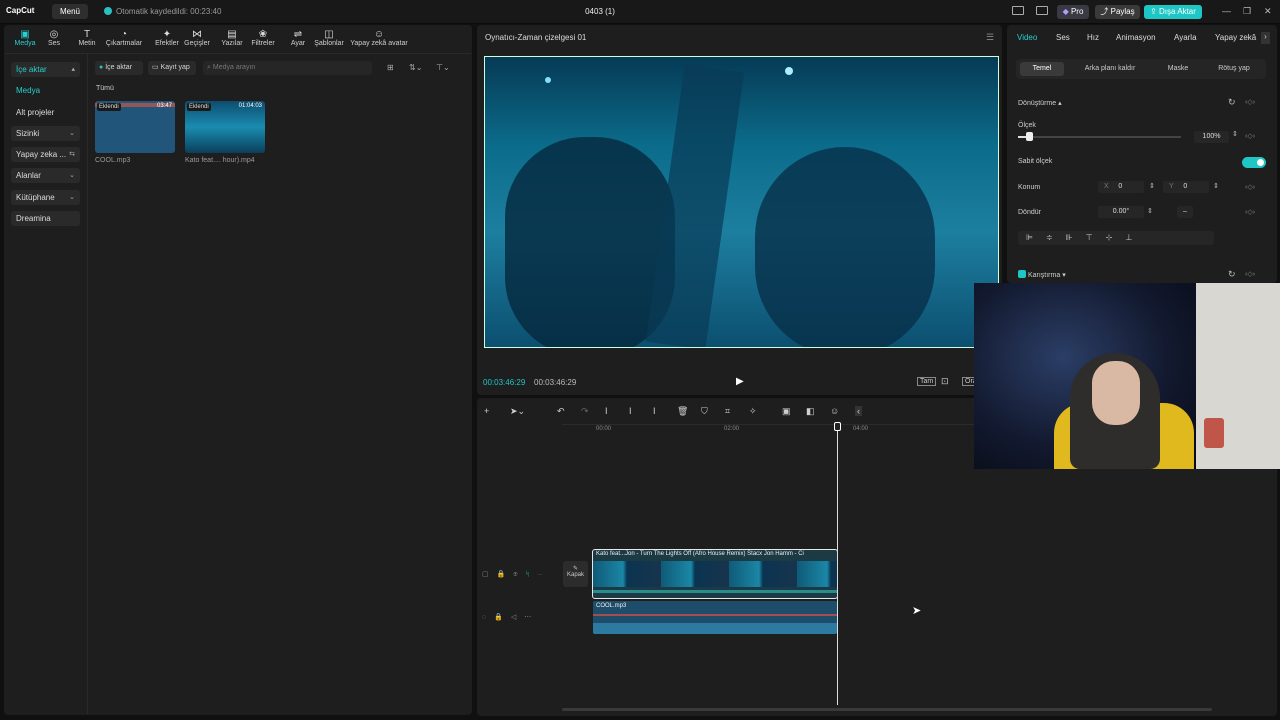  Describe the element at coordinates (45, 133) in the screenshot. I see `sidenav-item-3: Sizinki ⌄` at that location.